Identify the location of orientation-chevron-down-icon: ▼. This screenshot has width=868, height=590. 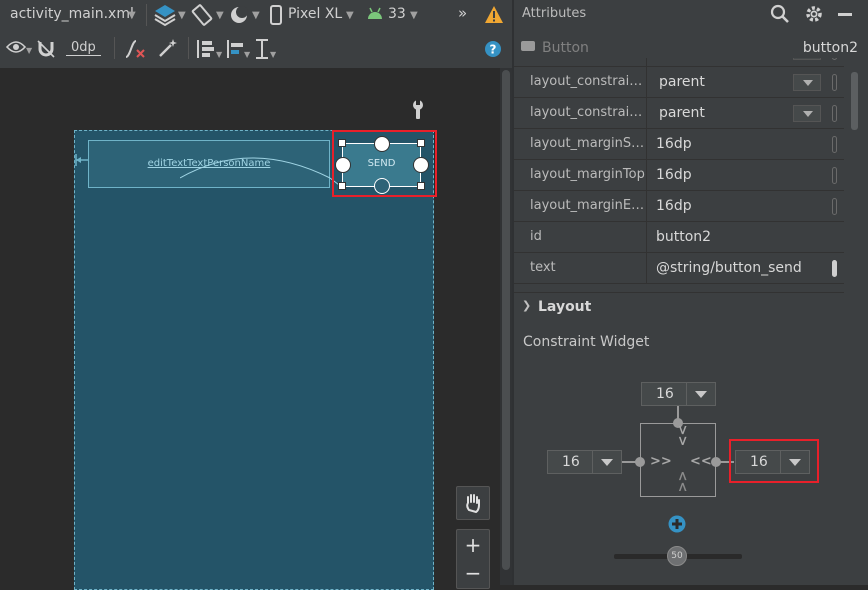
(220, 15).